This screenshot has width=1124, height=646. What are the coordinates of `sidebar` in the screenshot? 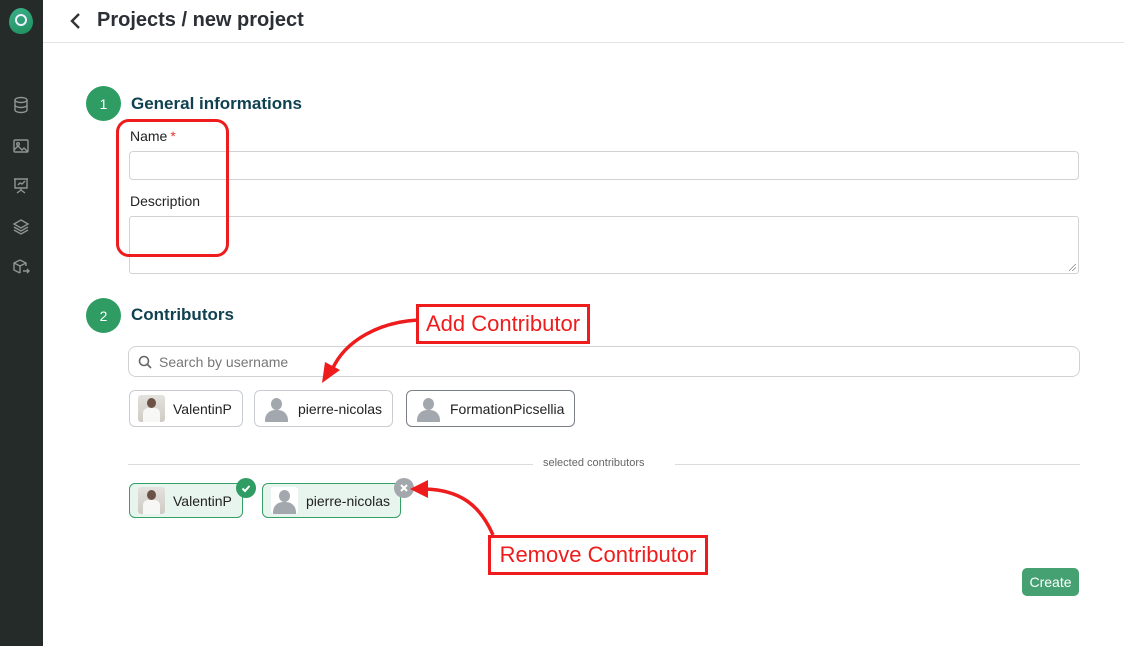 It's located at (21, 323).